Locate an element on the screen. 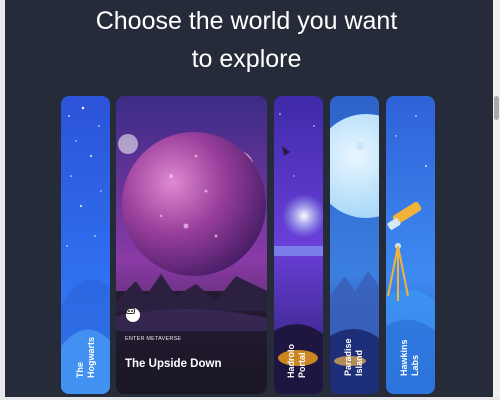 The width and height of the screenshot is (500, 400). world-card-hawkins-labs: Hawkins Labs is located at coordinates (410, 245).